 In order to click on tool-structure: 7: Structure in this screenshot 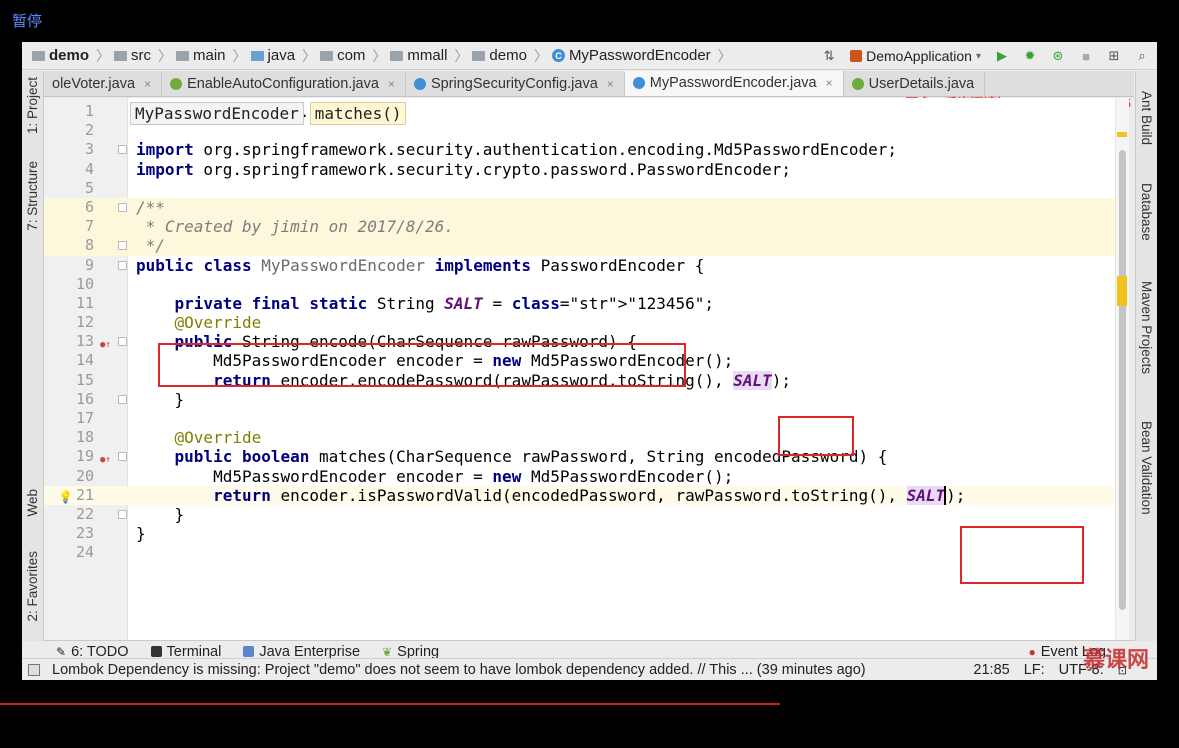, I will do `click(32, 196)`.